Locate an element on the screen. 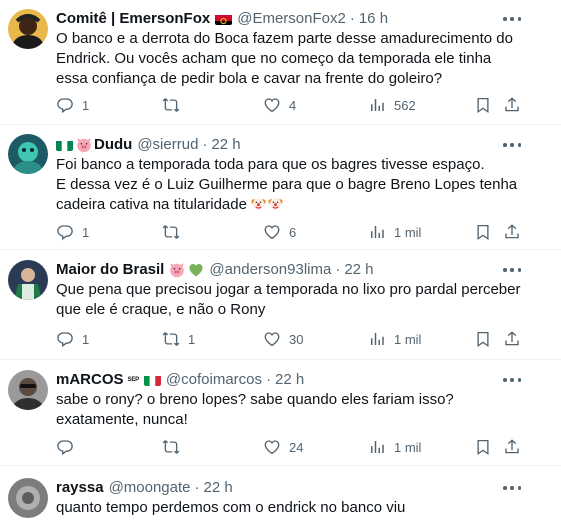 Image resolution: width=561 pixels, height=520 pixels. timestamp: 16 h is located at coordinates (373, 19).